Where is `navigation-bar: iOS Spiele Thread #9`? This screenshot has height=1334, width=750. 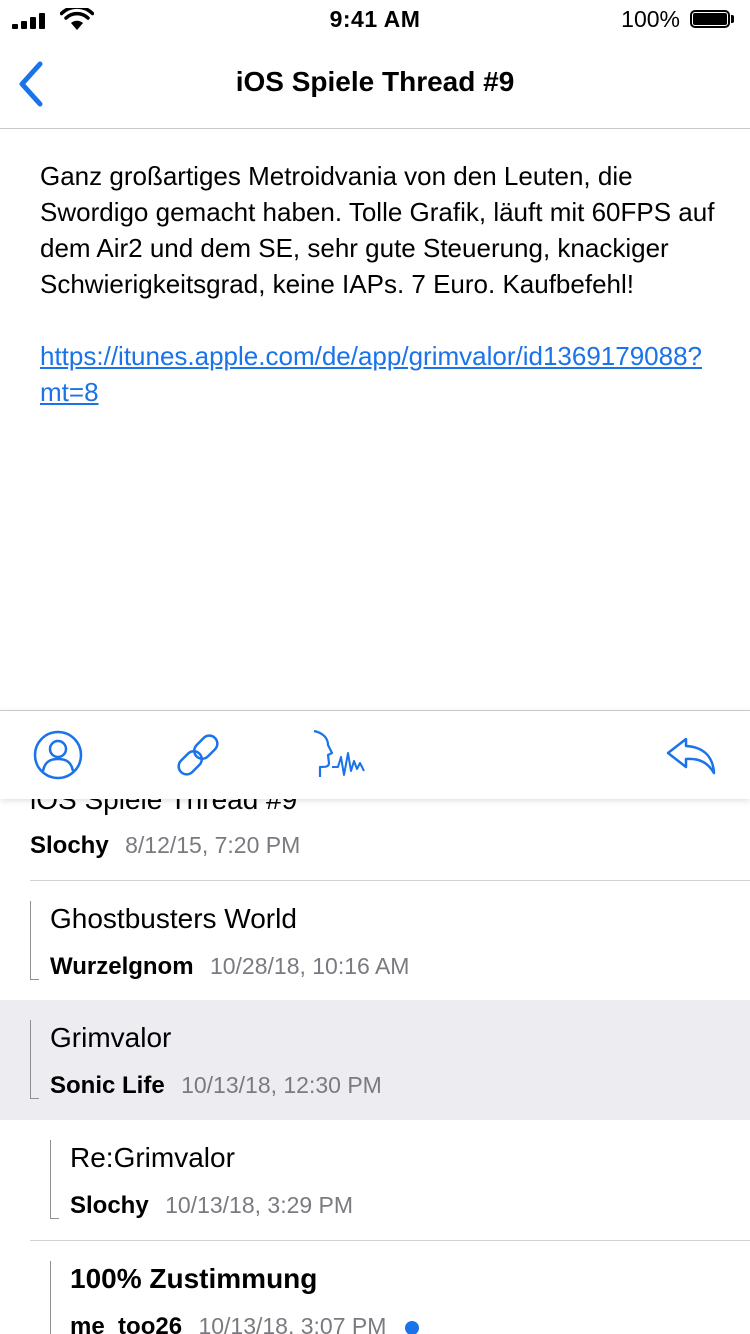
navigation-bar: iOS Spiele Thread #9 is located at coordinates (375, 84).